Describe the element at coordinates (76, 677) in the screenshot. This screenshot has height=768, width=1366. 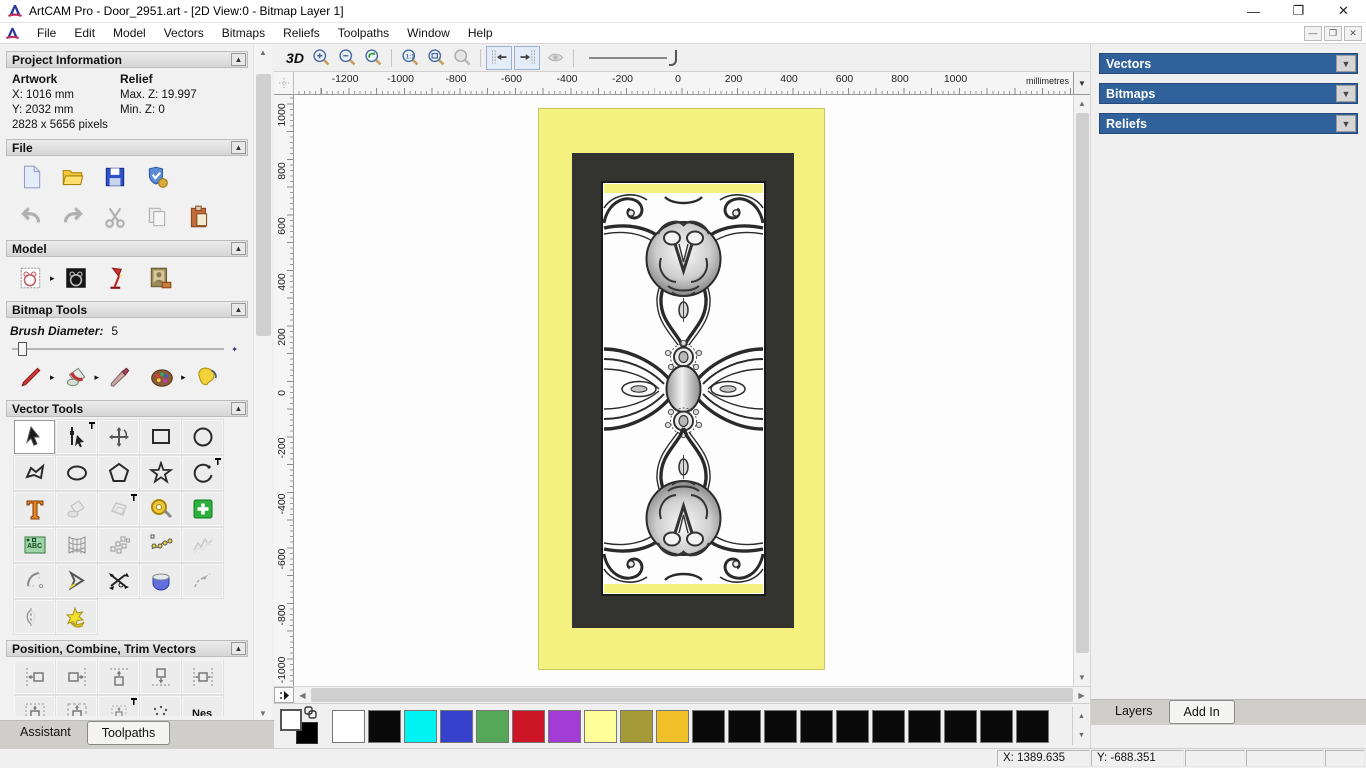
I see `align-right-icon` at that location.